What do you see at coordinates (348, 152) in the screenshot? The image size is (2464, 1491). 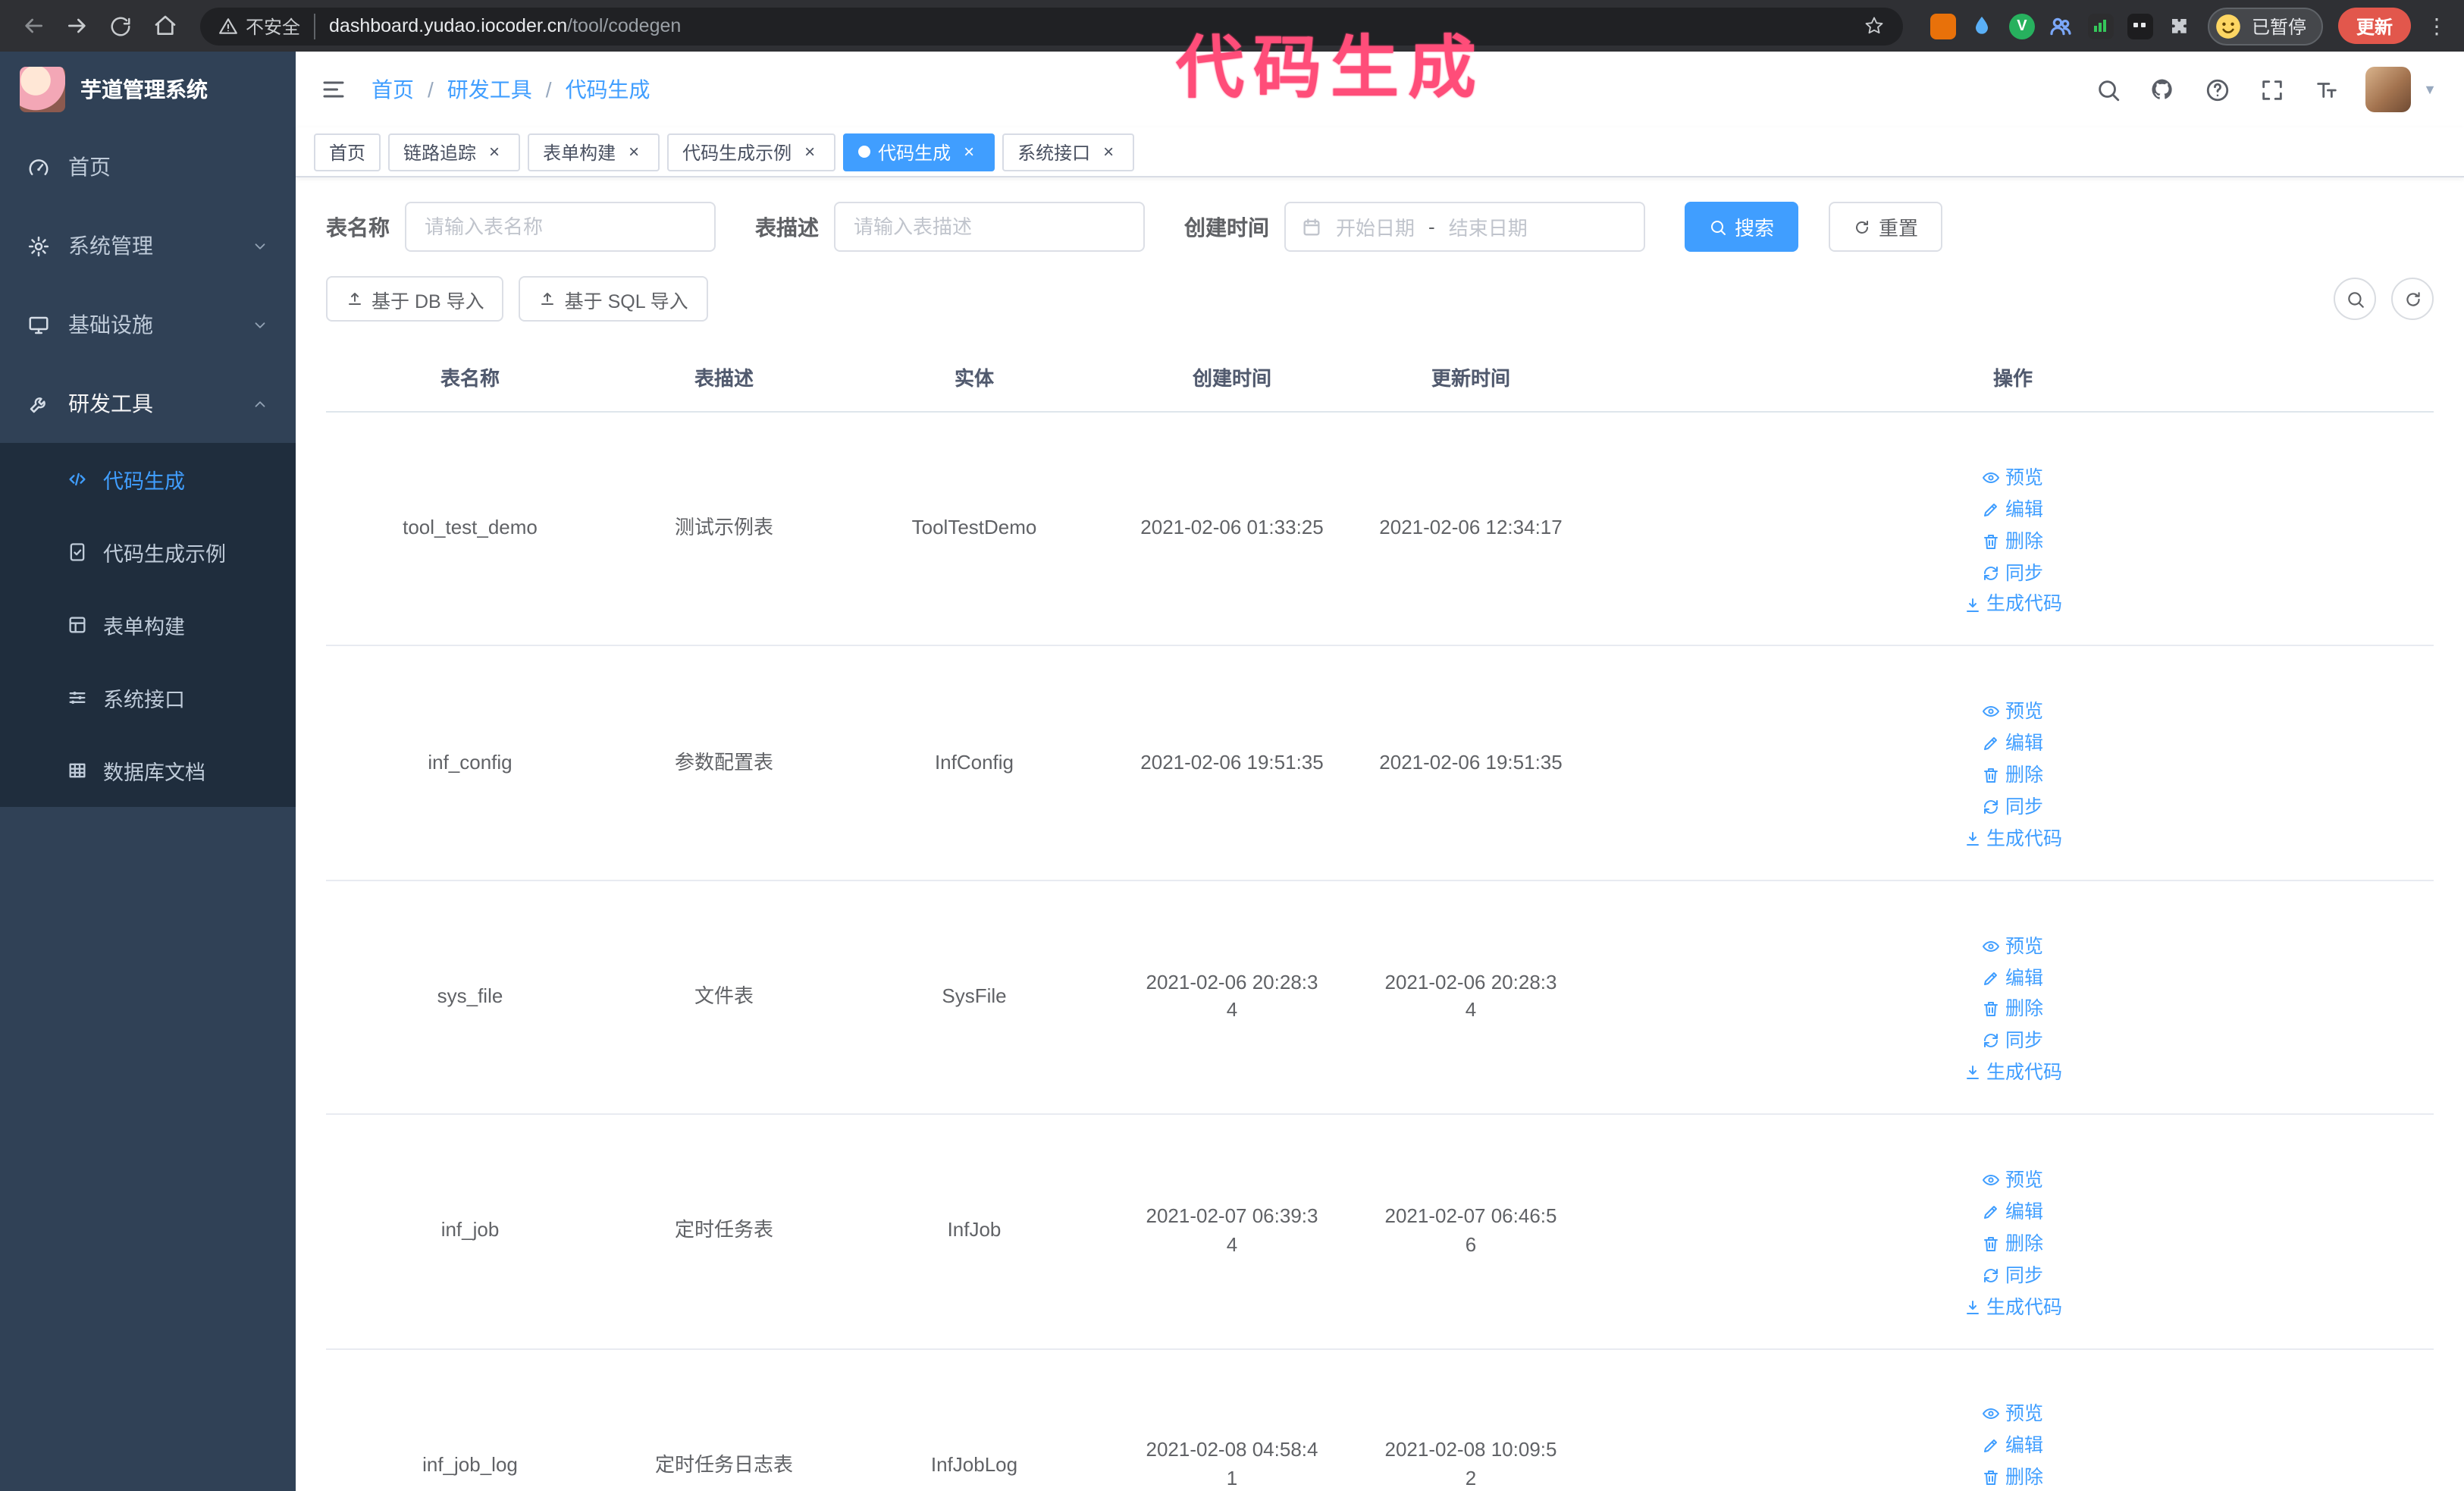 I see `tab-home: 首页` at bounding box center [348, 152].